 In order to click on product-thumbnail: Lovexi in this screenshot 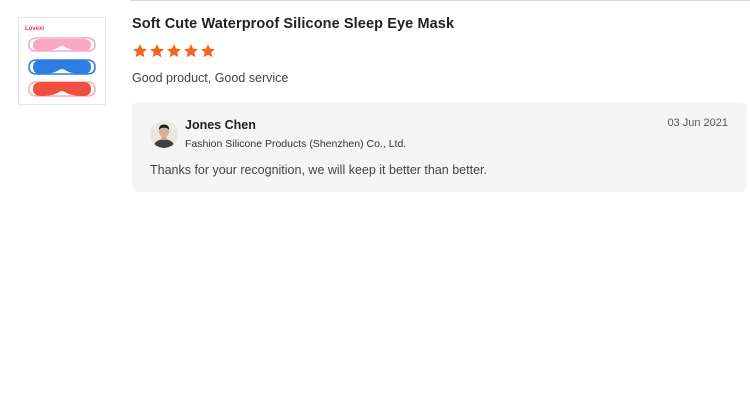, I will do `click(62, 61)`.